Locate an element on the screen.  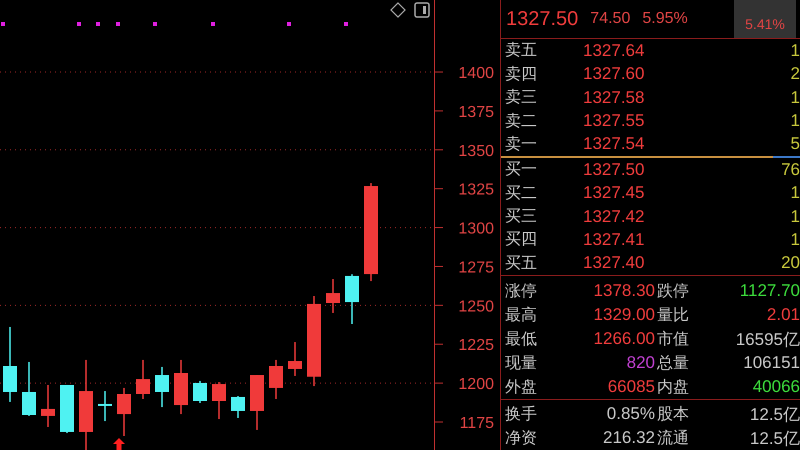
percent-badge: 5.41% is located at coordinates (765, 19).